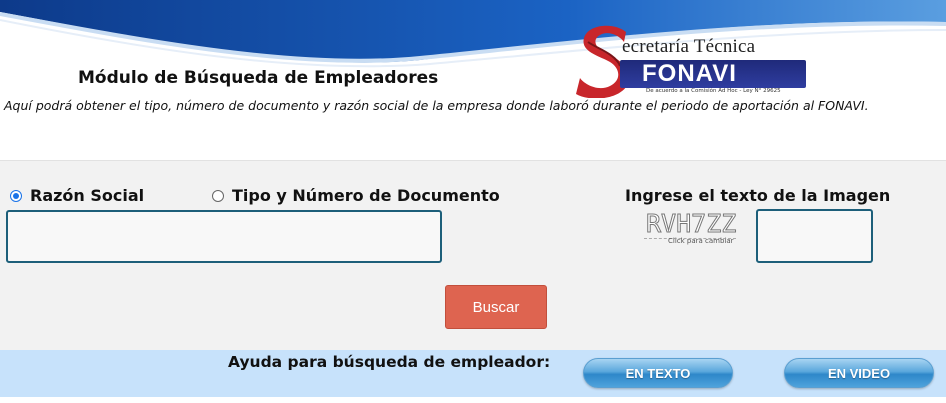 The height and width of the screenshot is (403, 946). I want to click on help-video-button: EN VIDEO, so click(859, 373).